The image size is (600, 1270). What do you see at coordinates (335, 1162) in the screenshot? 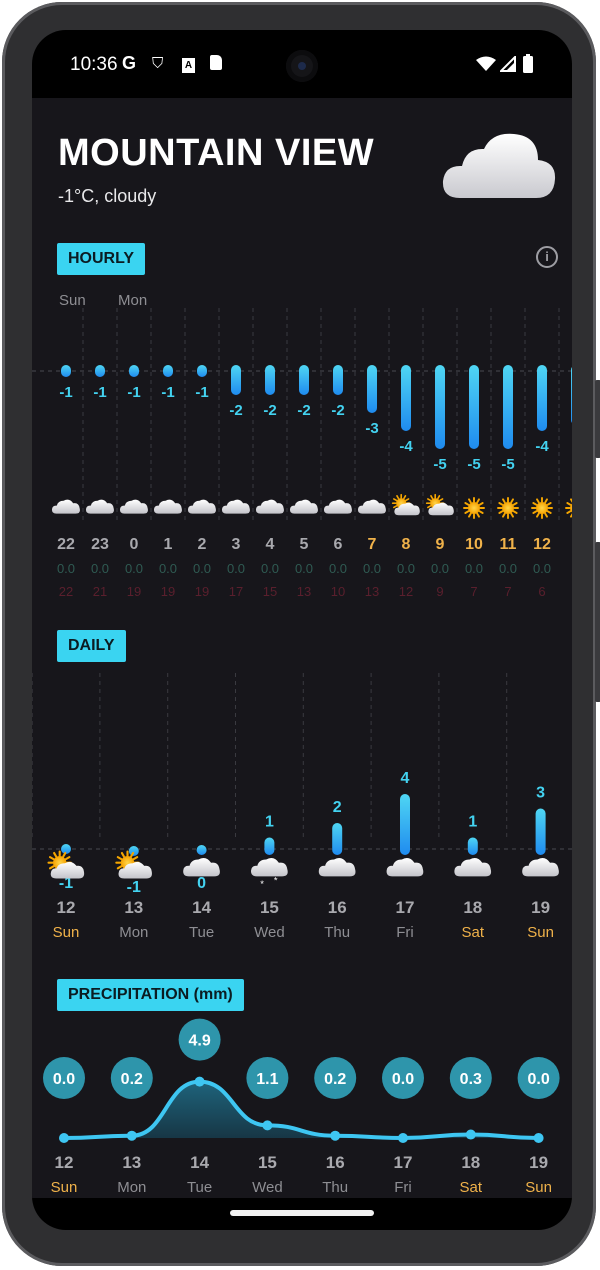
I see `precipitation-date: 16` at bounding box center [335, 1162].